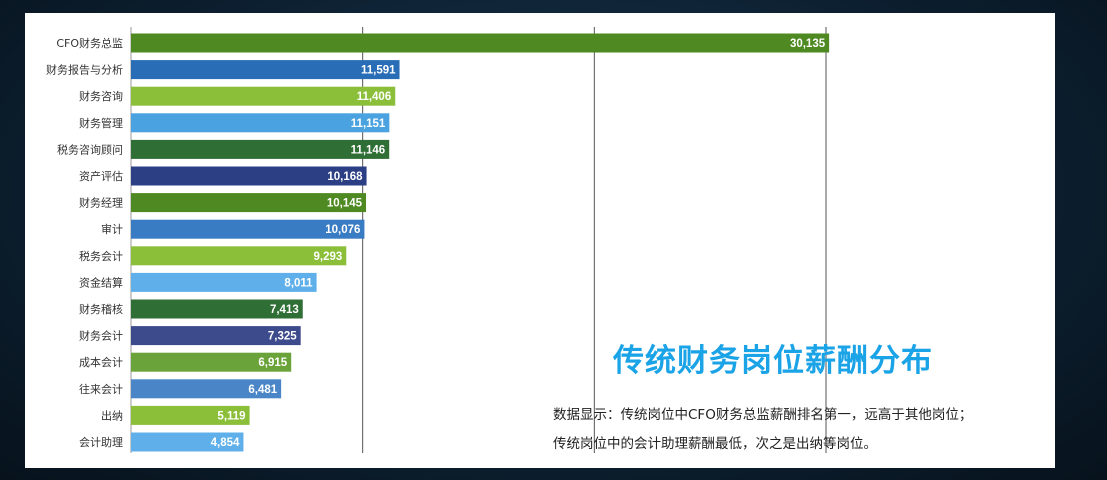  What do you see at coordinates (262, 390) in the screenshot?
I see `value-label: 6,481` at bounding box center [262, 390].